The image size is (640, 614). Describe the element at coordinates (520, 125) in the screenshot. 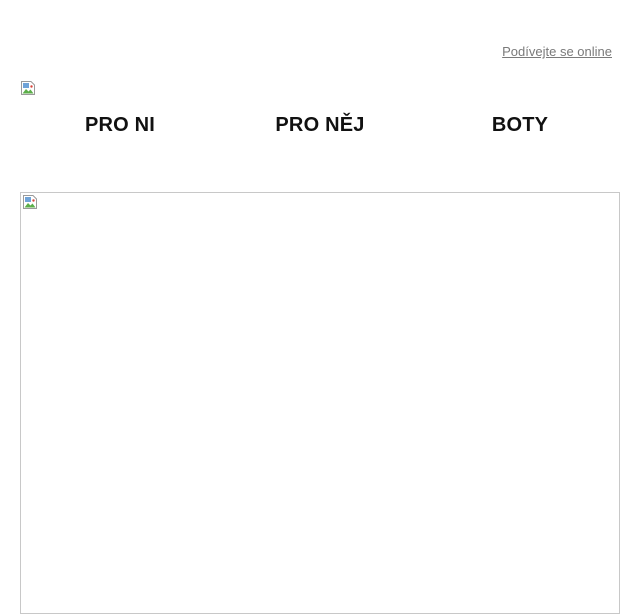

I see `nav-item-boty: BOTY` at that location.